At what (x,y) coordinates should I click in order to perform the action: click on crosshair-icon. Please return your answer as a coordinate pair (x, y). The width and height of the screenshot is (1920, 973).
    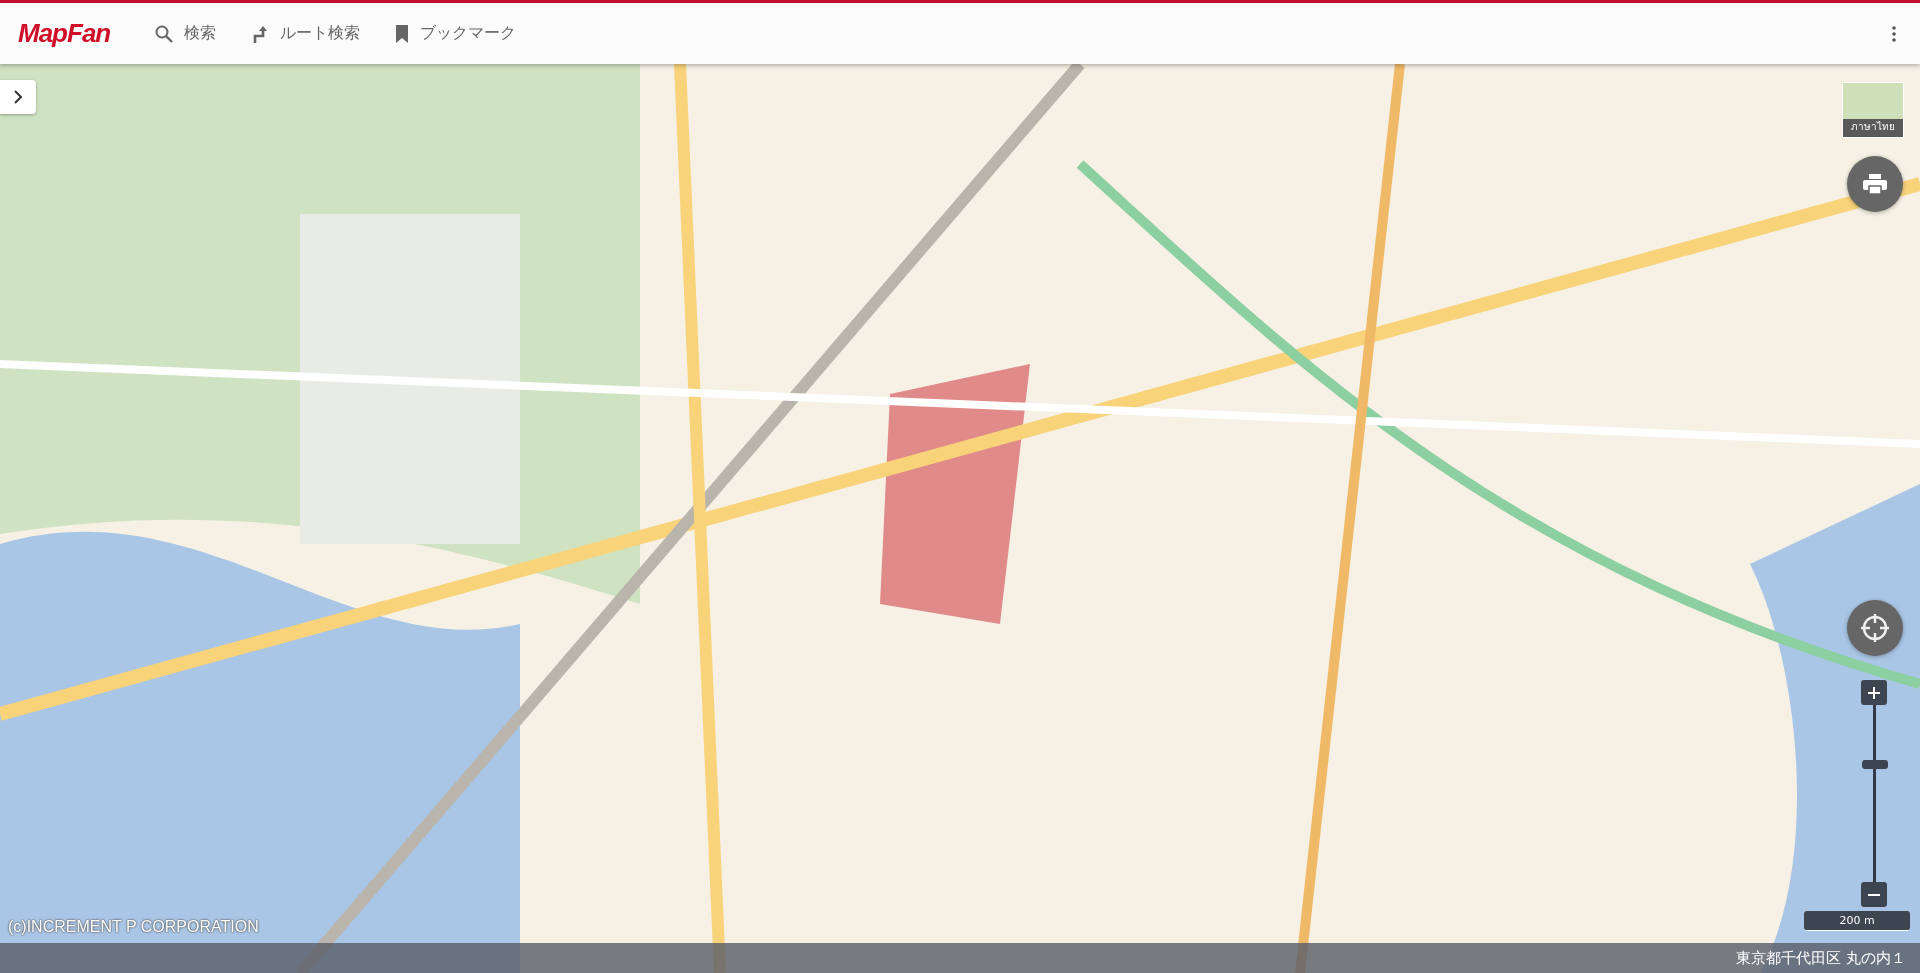
    Looking at the image, I should click on (1875, 628).